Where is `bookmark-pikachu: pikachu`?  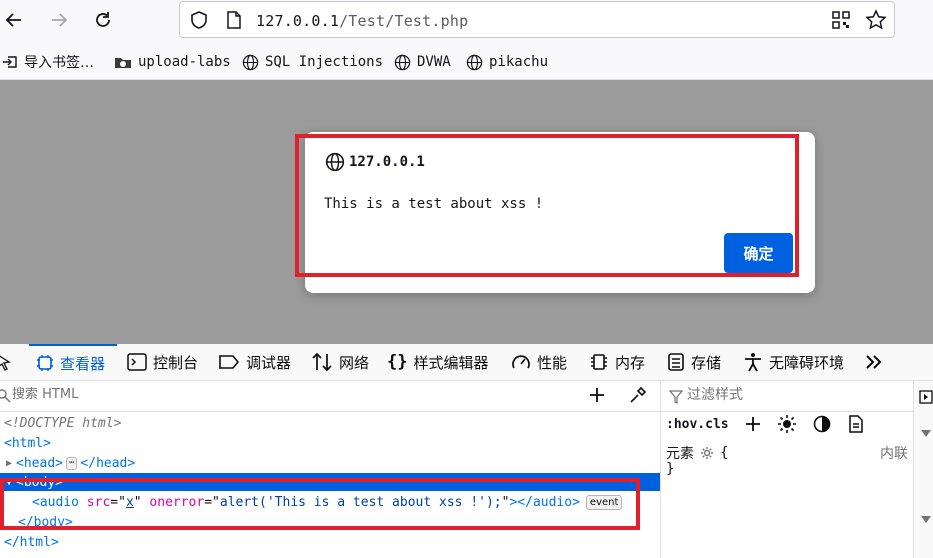
bookmark-pikachu: pikachu is located at coordinates (507, 62).